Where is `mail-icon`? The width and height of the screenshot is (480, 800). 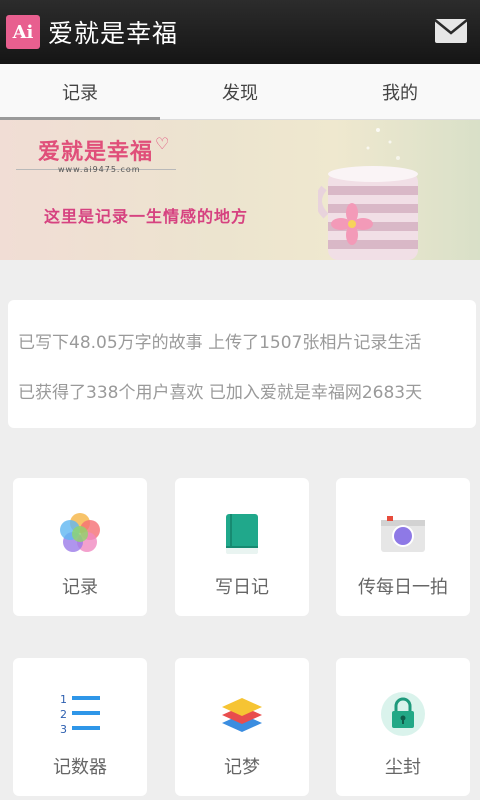 mail-icon is located at coordinates (451, 31).